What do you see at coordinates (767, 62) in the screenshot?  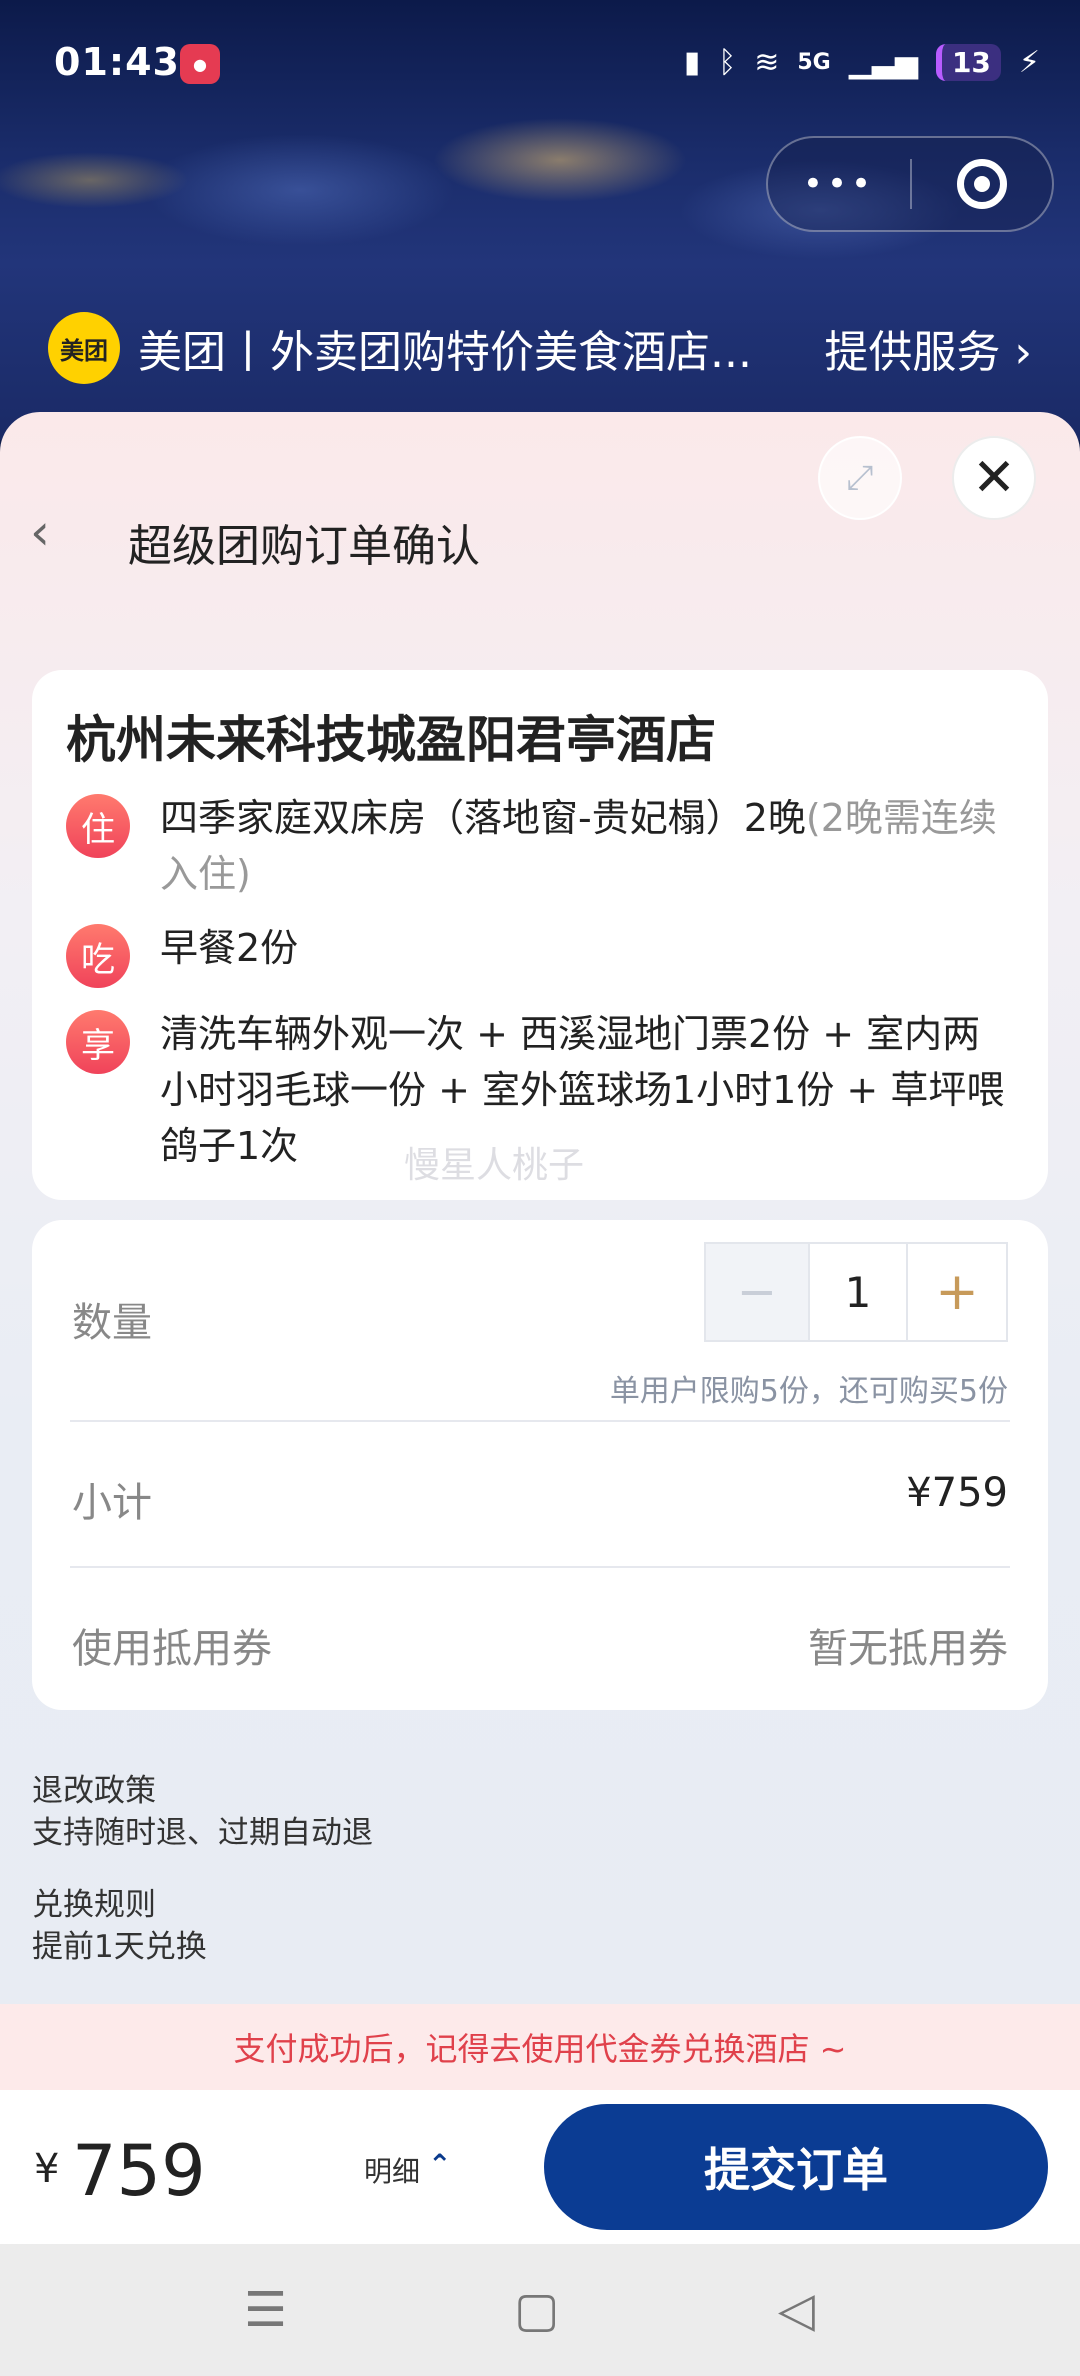 I see `wifi-icon: ≋` at bounding box center [767, 62].